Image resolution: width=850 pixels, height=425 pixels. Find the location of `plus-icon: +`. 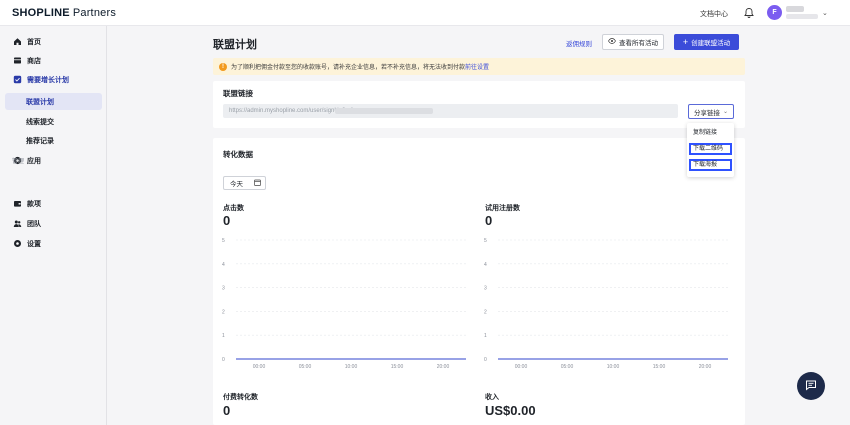

plus-icon: + is located at coordinates (685, 41).